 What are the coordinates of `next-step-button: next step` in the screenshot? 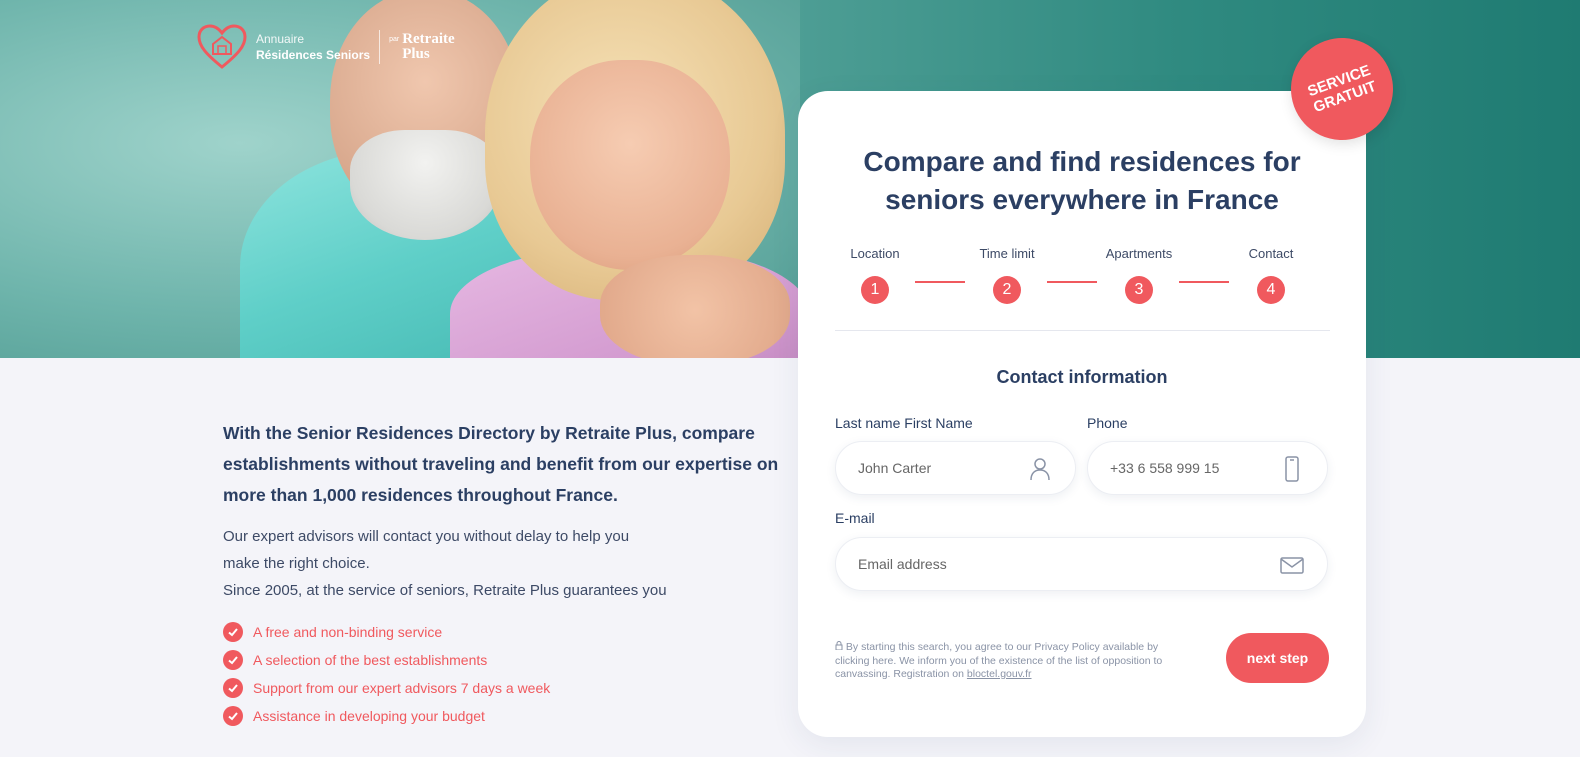 It's located at (1277, 658).